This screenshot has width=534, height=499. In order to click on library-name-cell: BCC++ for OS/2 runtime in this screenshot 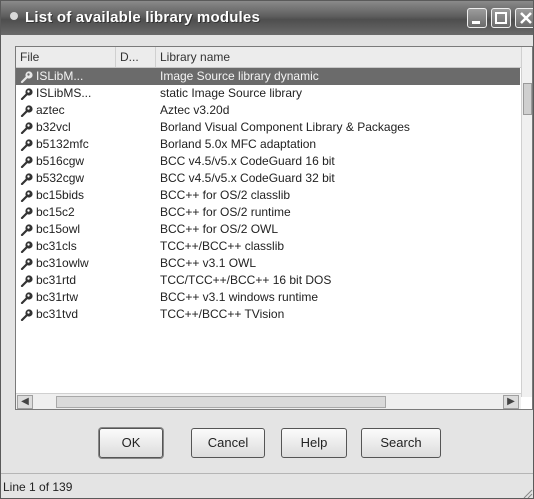, I will do `click(225, 212)`.